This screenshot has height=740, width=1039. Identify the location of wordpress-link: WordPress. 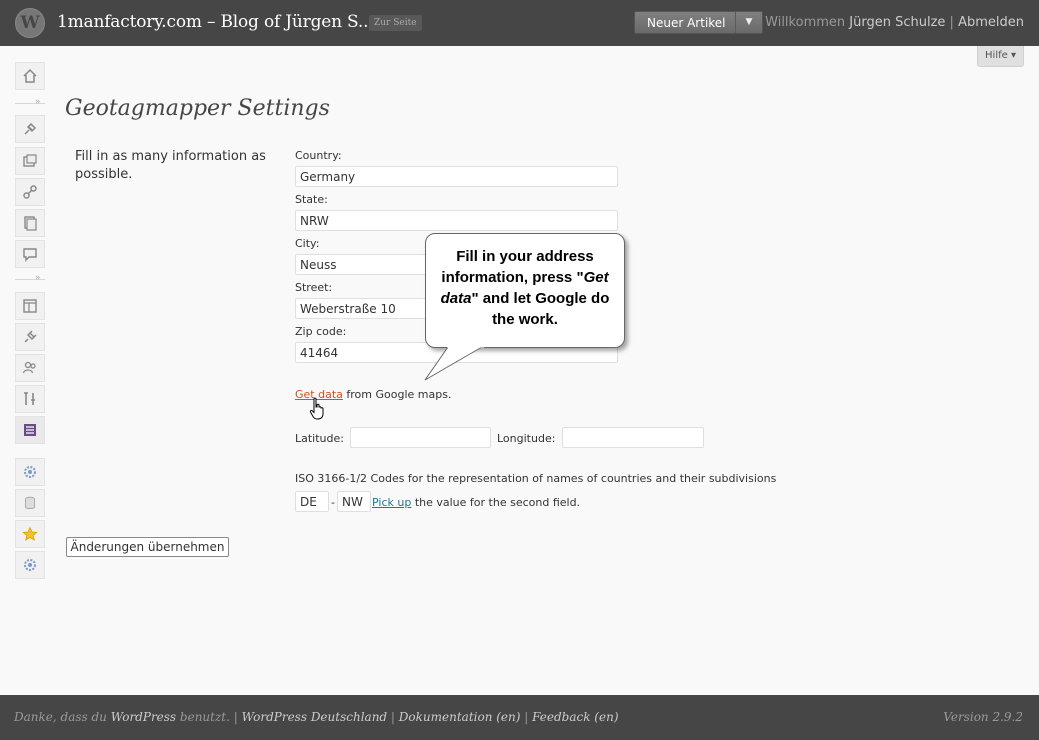
(143, 717).